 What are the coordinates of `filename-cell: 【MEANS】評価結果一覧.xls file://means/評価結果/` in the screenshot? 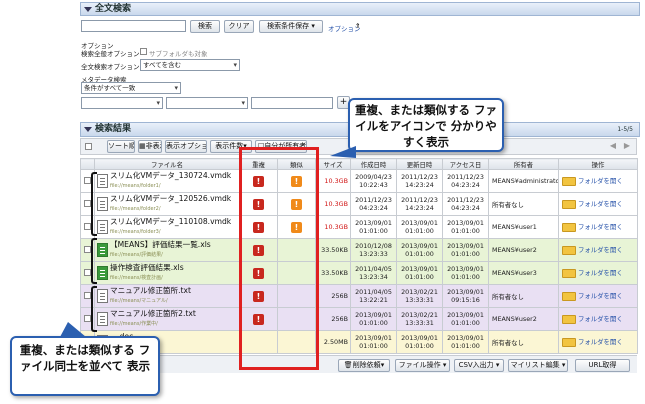 It's located at (167, 250).